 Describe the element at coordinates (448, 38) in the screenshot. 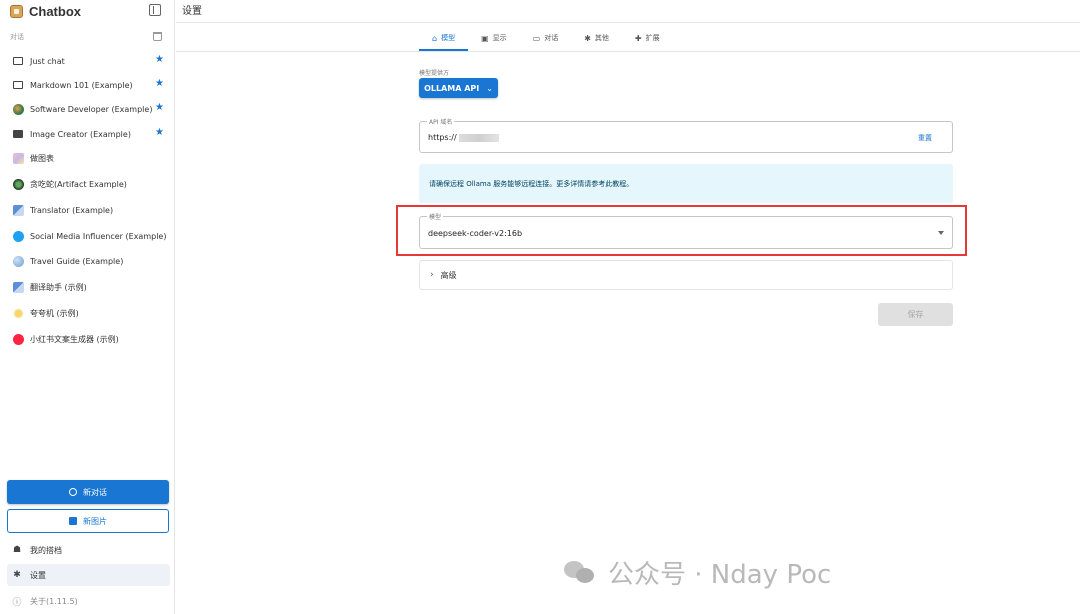

I see `tab-label: 模型` at that location.